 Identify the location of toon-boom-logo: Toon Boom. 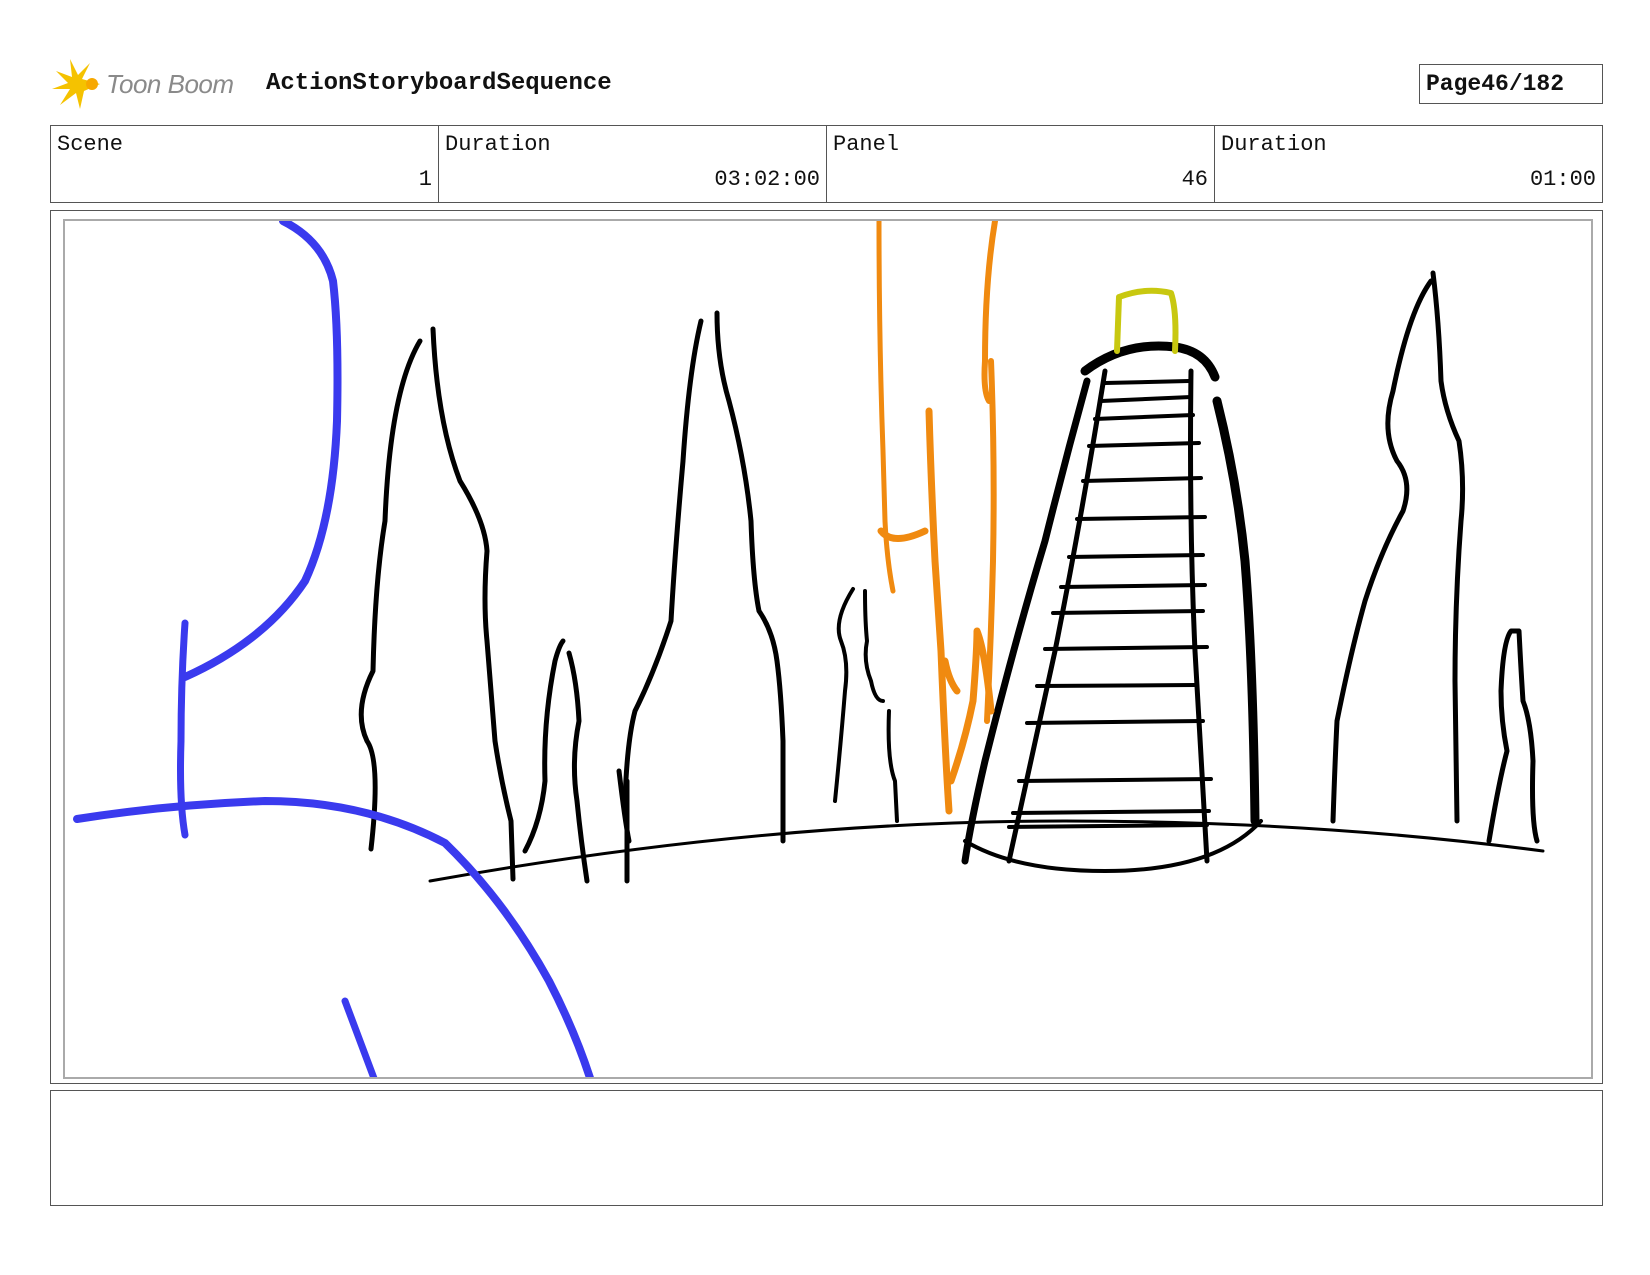
(143, 84).